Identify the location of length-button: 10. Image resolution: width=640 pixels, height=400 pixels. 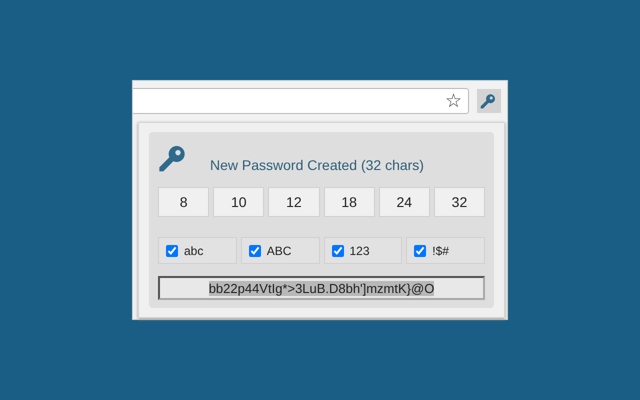
(238, 202).